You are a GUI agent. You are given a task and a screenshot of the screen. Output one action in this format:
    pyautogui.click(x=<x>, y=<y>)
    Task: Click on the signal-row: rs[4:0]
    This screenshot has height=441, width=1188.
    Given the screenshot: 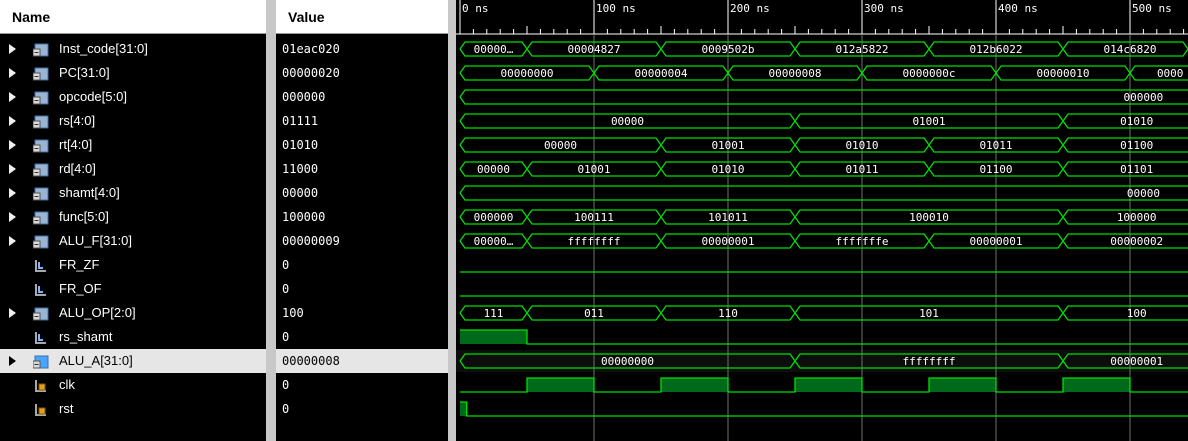 What is the action you would take?
    pyautogui.click(x=133, y=121)
    